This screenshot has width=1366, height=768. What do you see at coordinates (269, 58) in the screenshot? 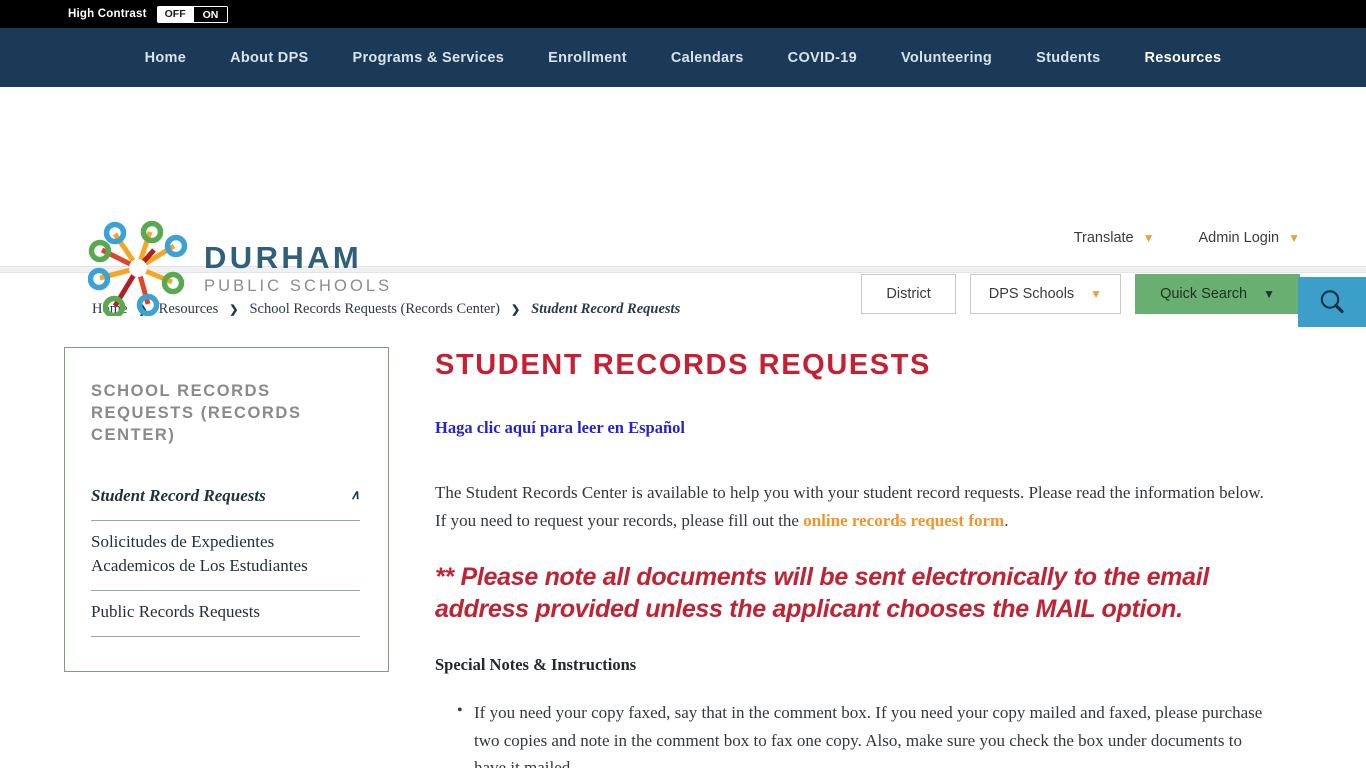
I see `nav-item-about-dps: About DPS` at bounding box center [269, 58].